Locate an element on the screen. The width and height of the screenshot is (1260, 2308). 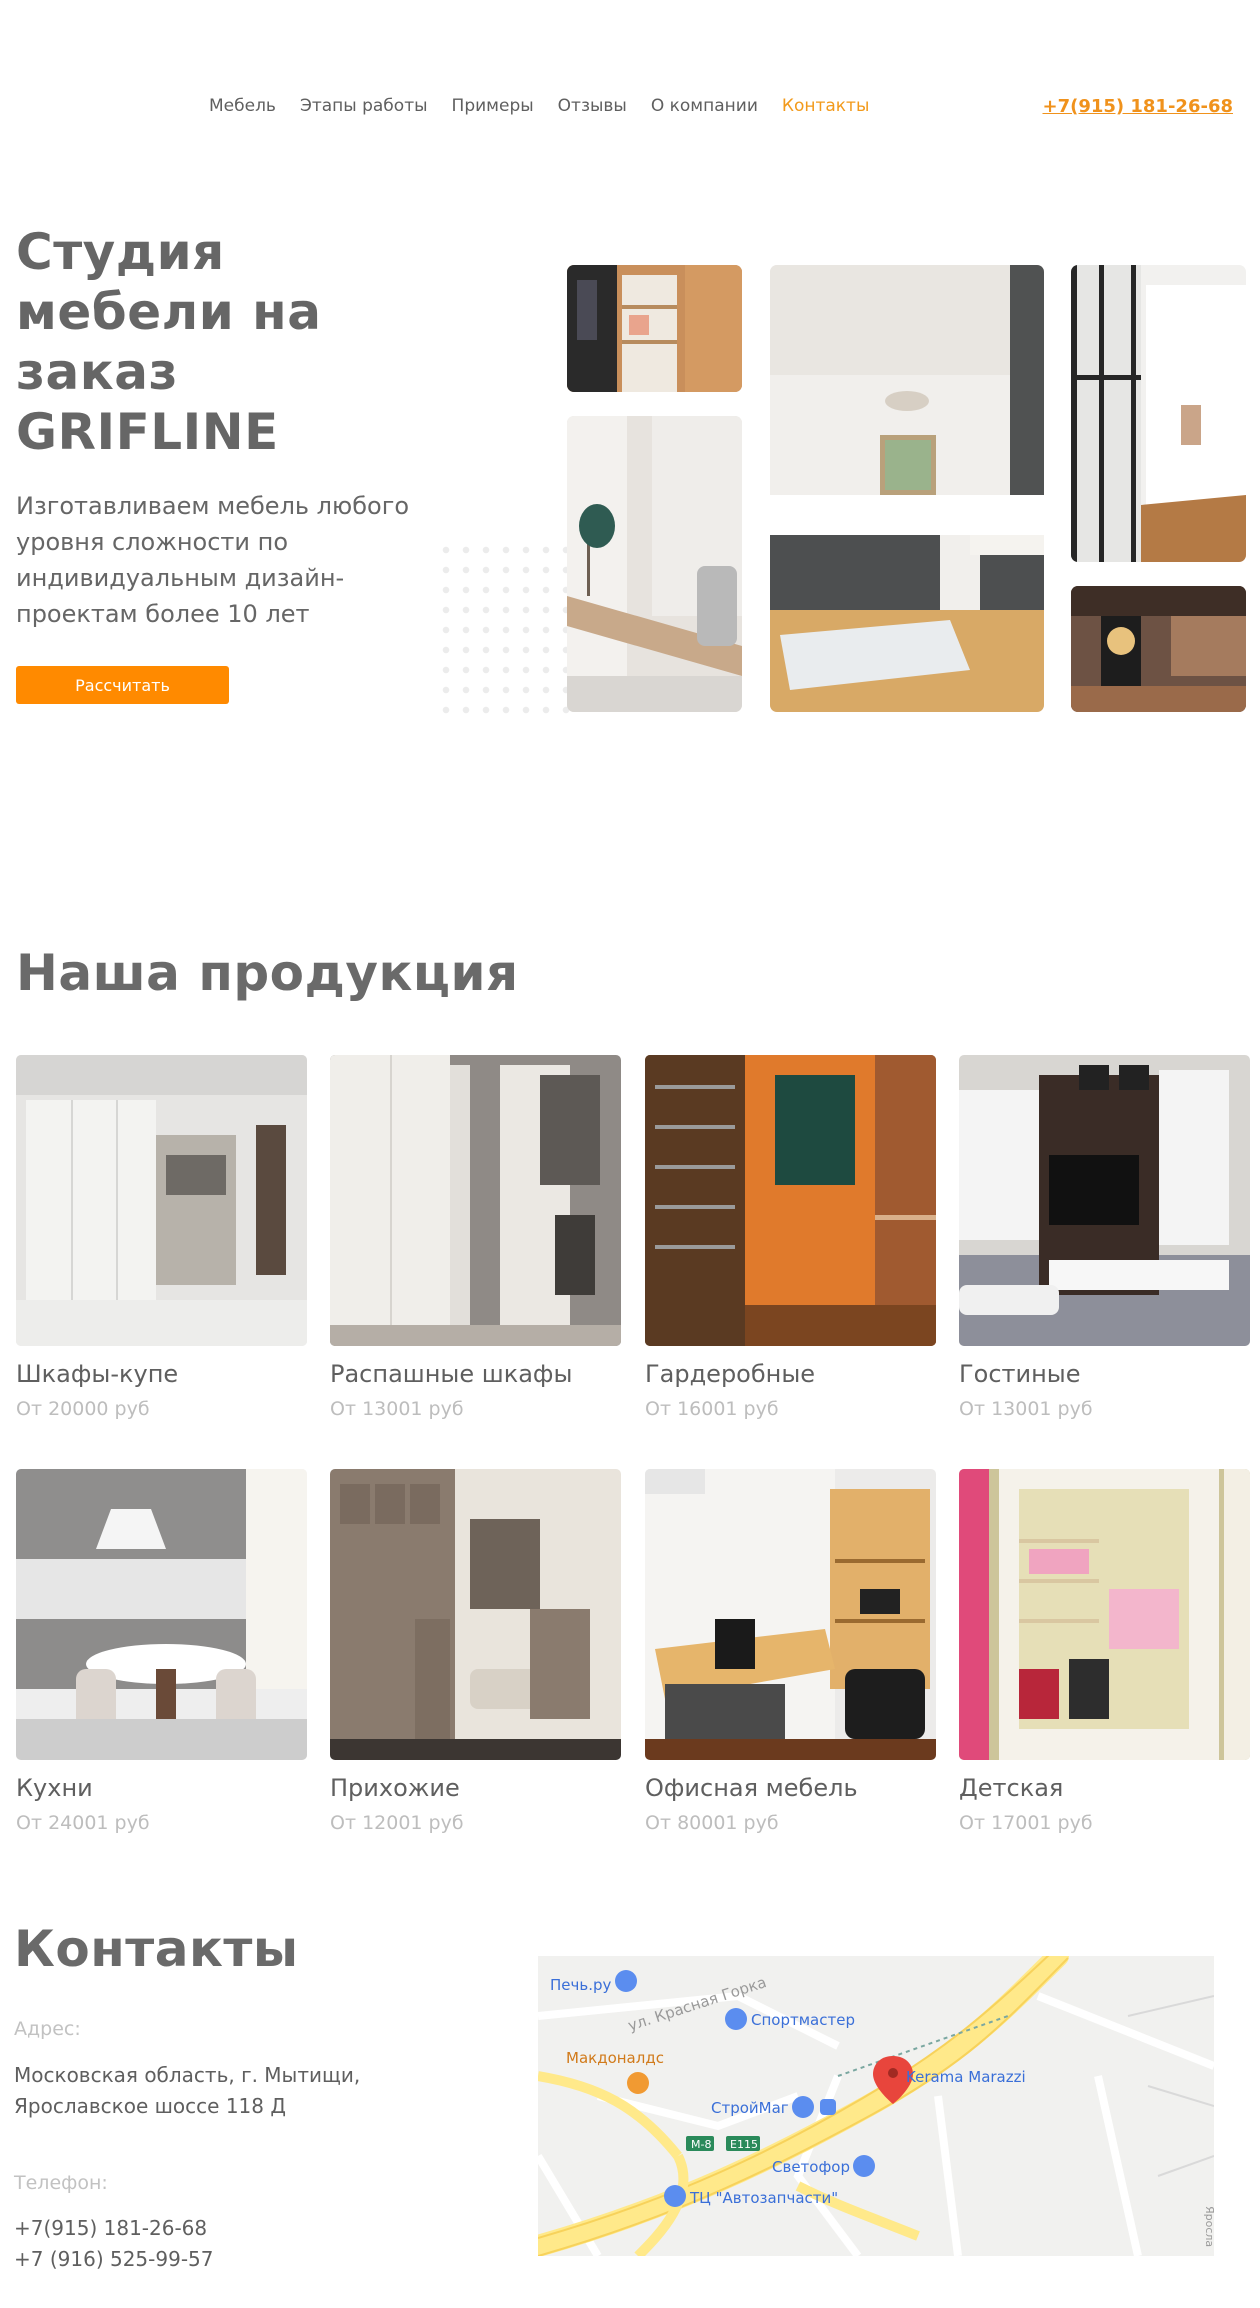
hero-title: Студия мебели на заказ GRIFLINE is located at coordinates (169, 342).